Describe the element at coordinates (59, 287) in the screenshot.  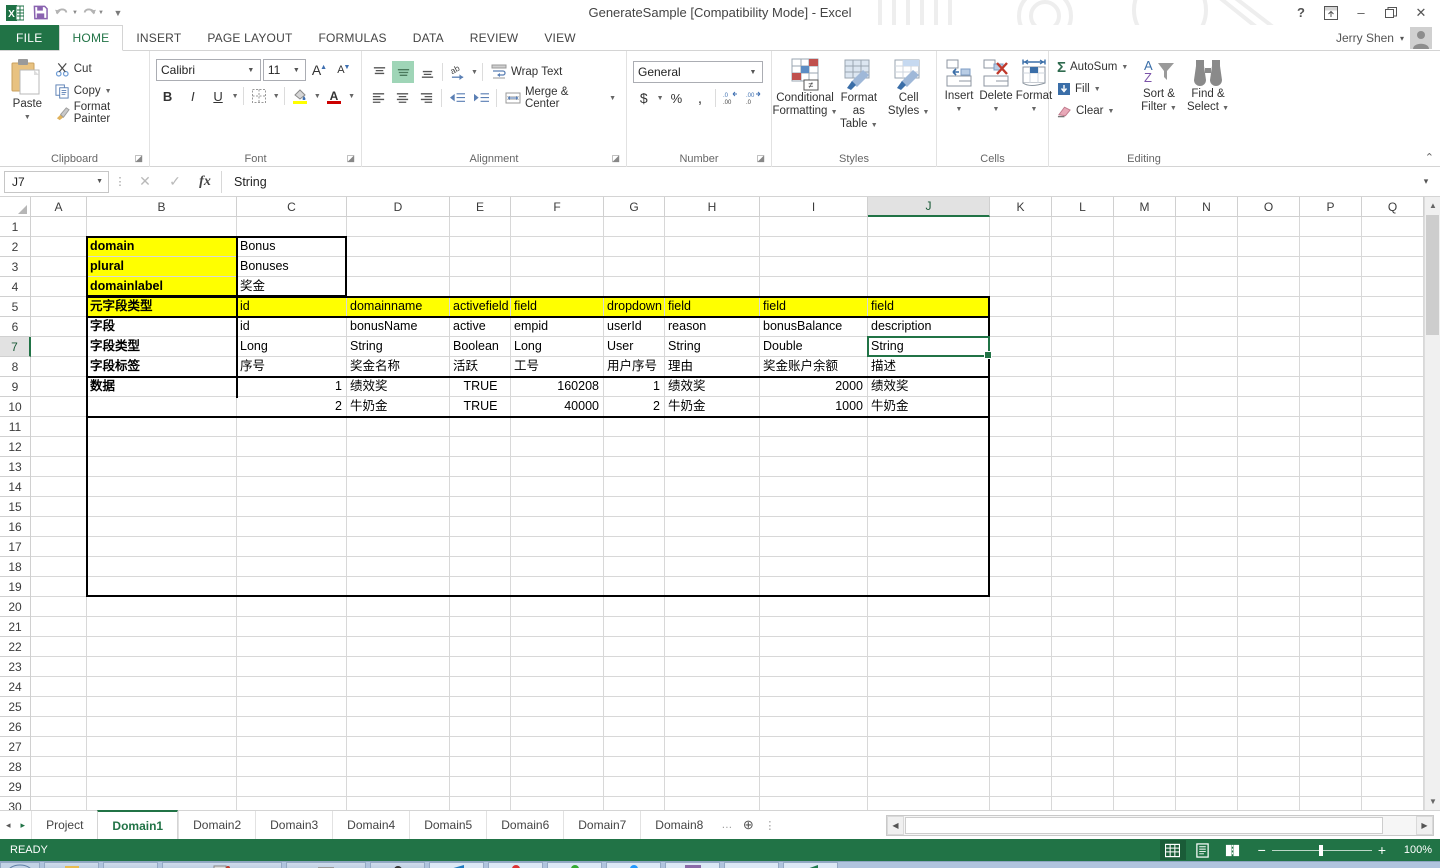
I see `cell-A4` at that location.